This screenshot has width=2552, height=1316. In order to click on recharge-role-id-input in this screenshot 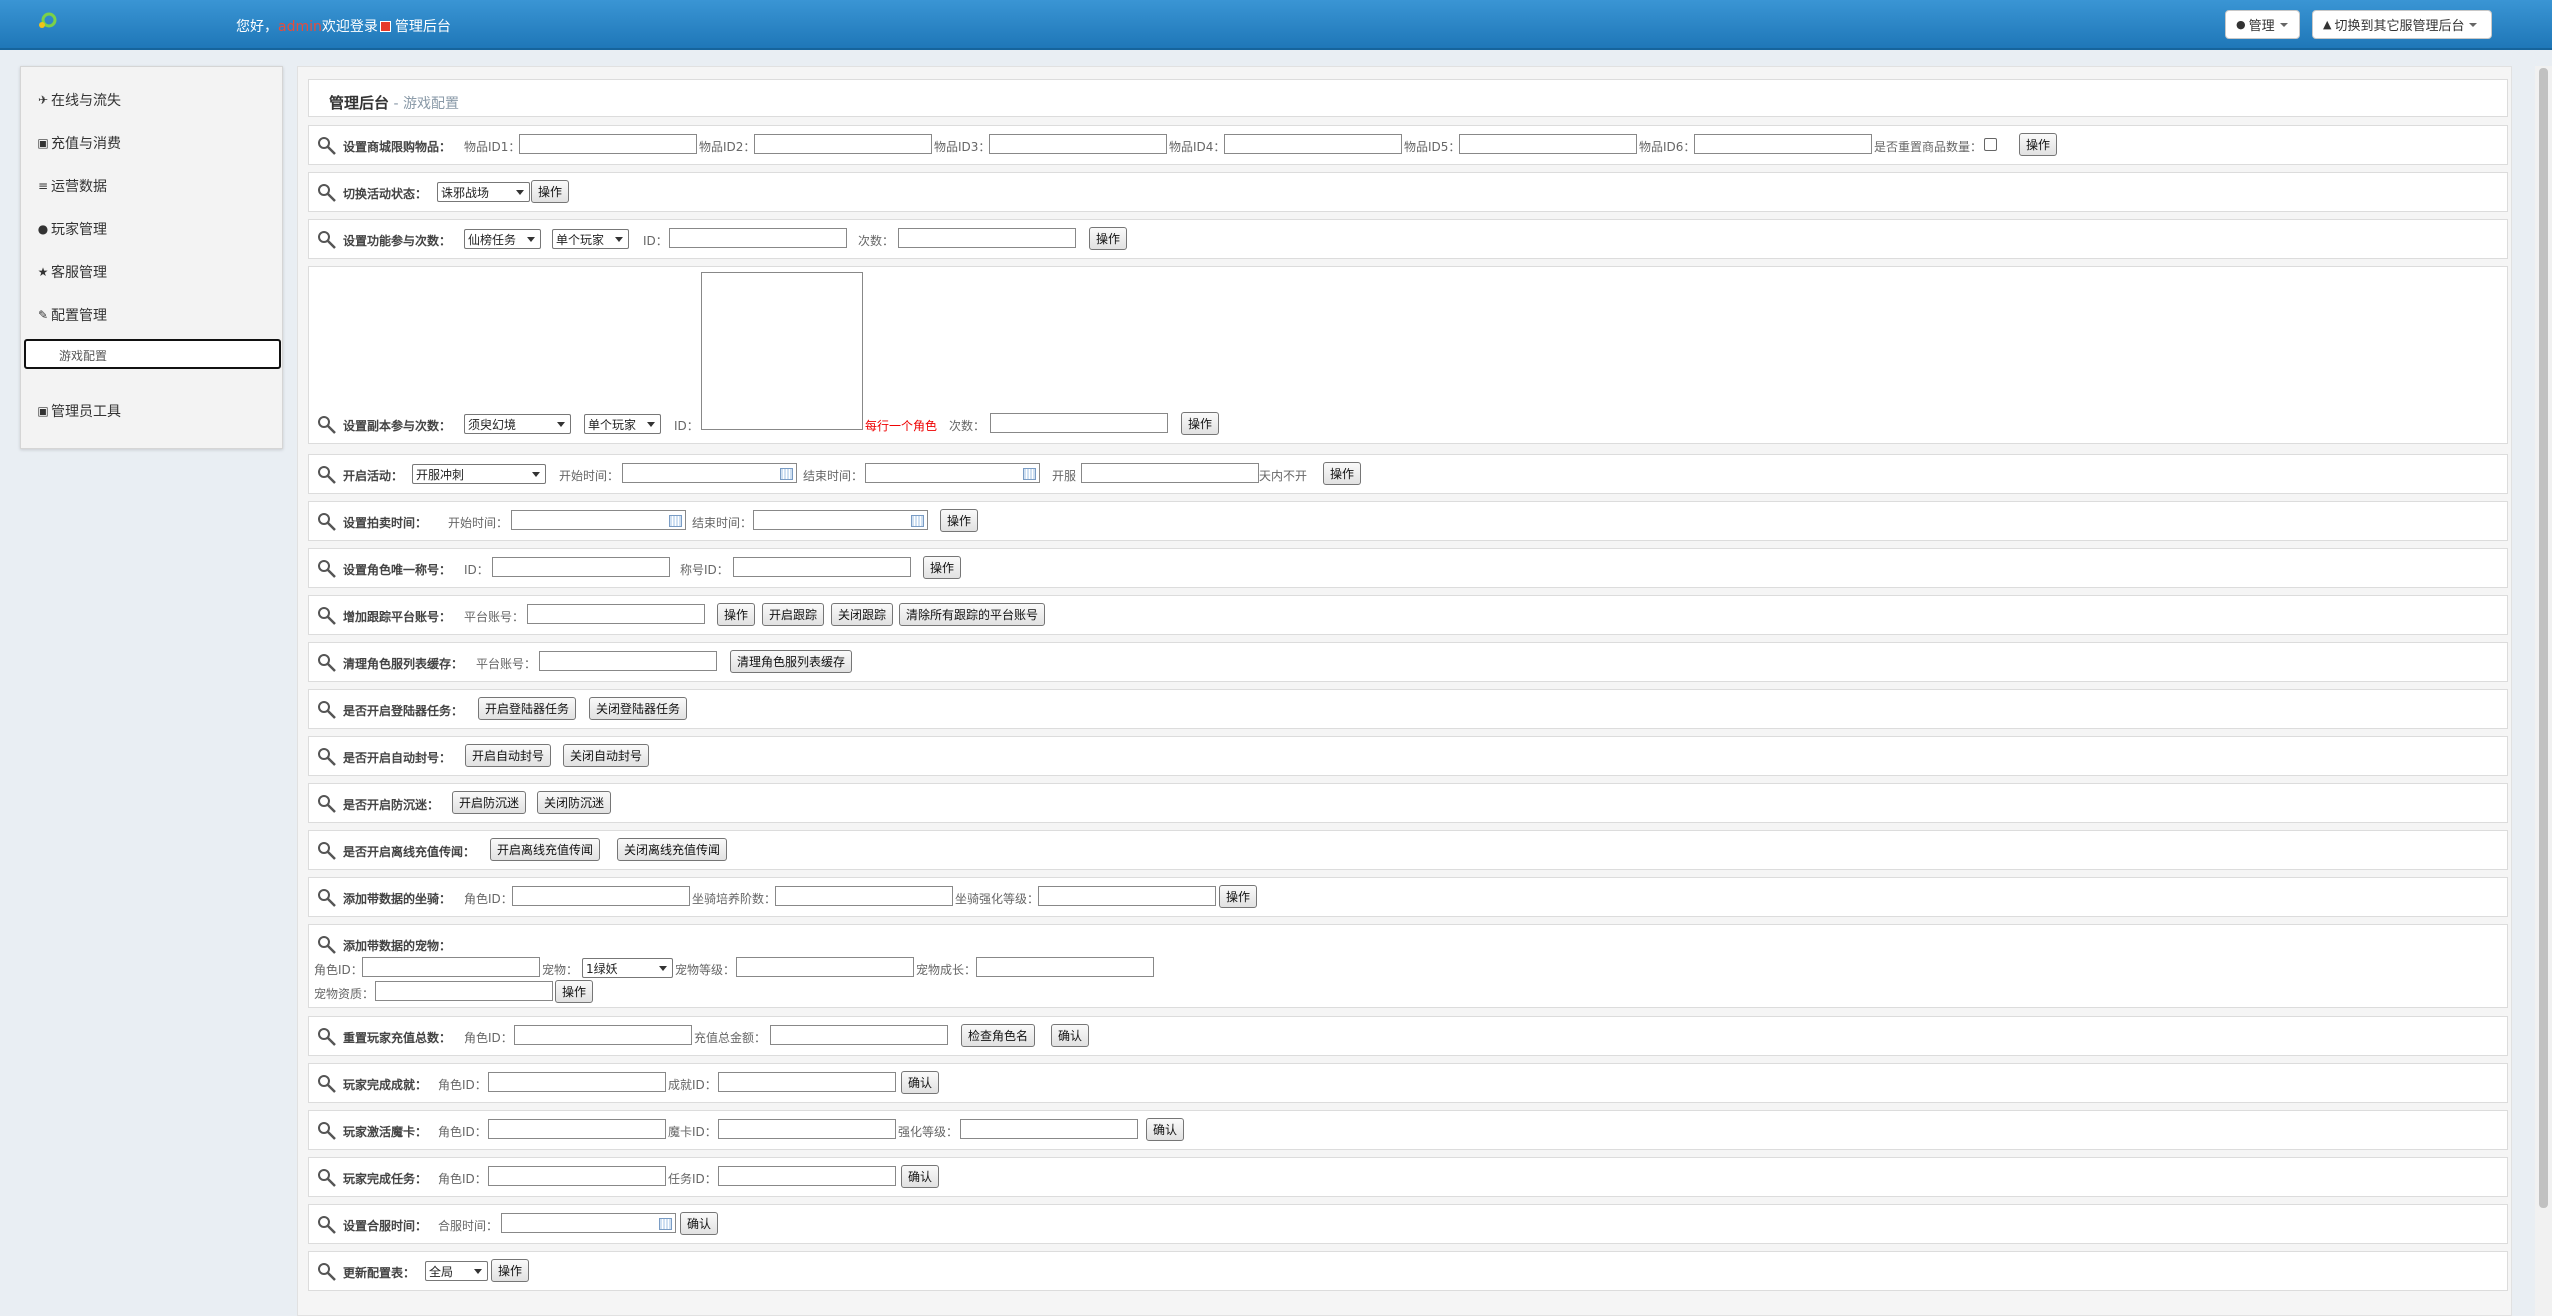, I will do `click(603, 1035)`.